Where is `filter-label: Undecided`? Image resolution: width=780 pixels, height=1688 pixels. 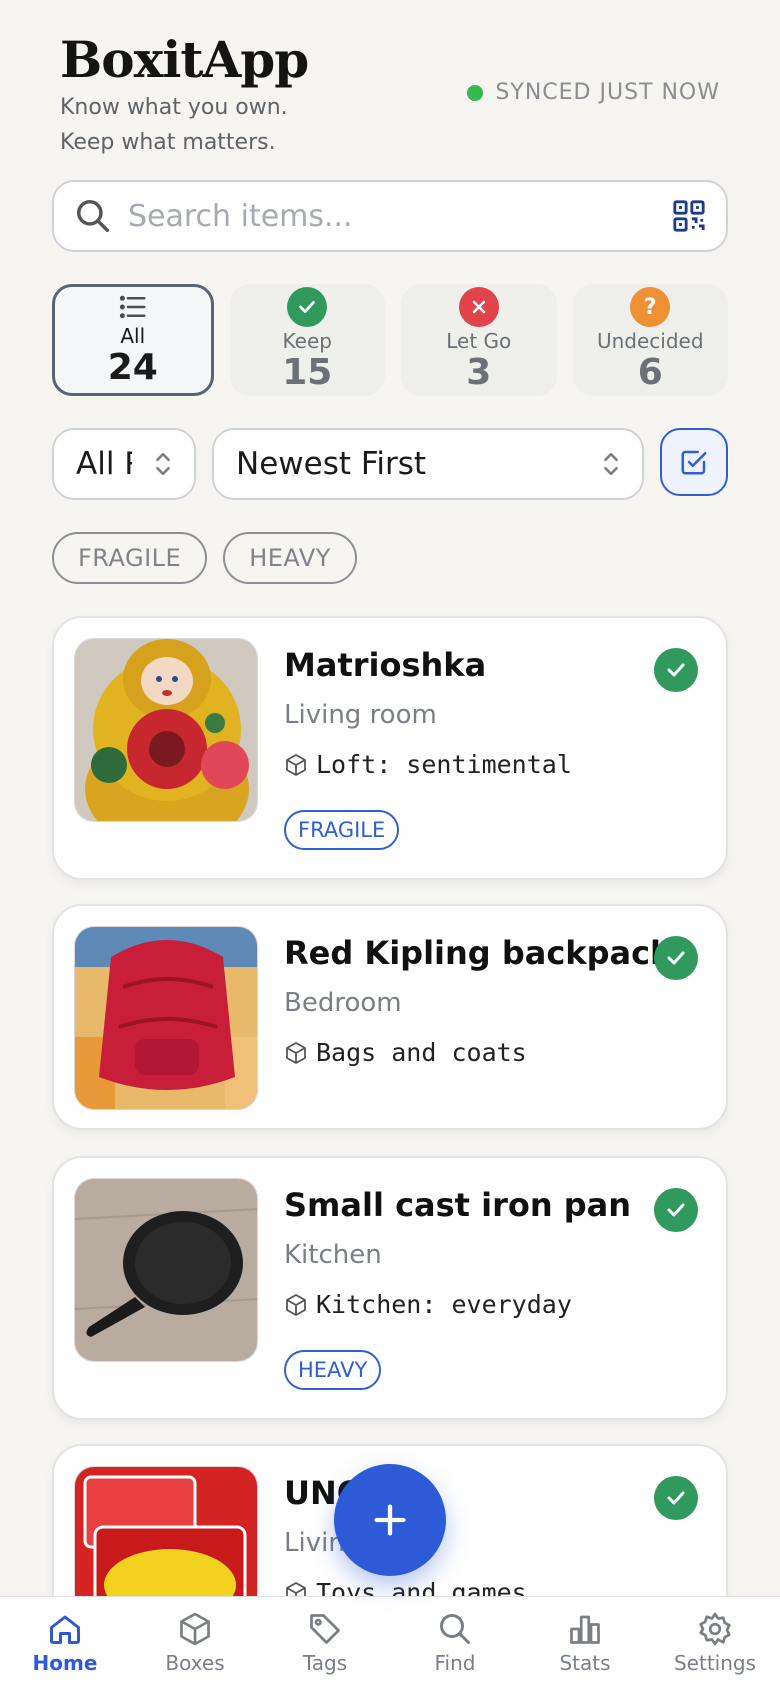 filter-label: Undecided is located at coordinates (650, 341).